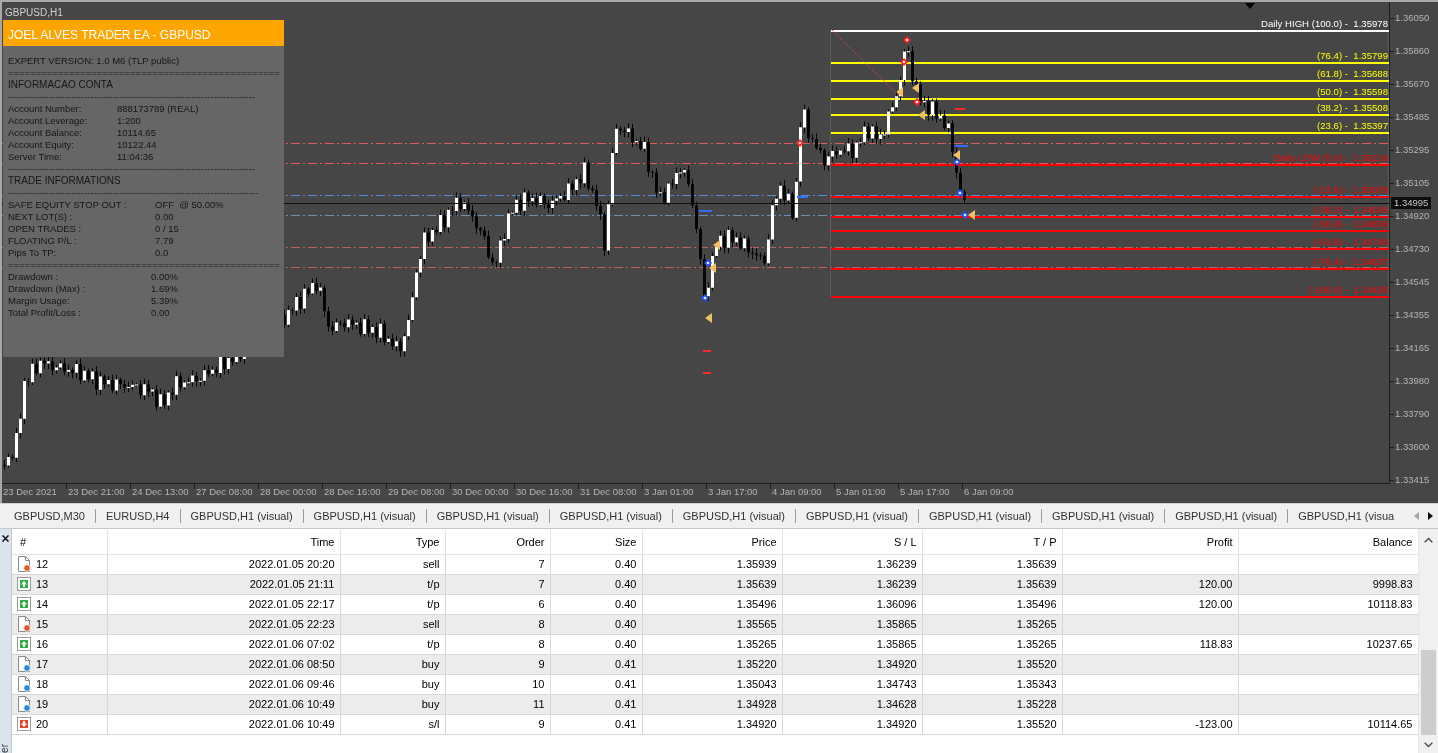 Image resolution: width=1438 pixels, height=753 pixels. What do you see at coordinates (223, 724) in the screenshot?
I see `table-cell: 2022.01.06 10:49` at bounding box center [223, 724].